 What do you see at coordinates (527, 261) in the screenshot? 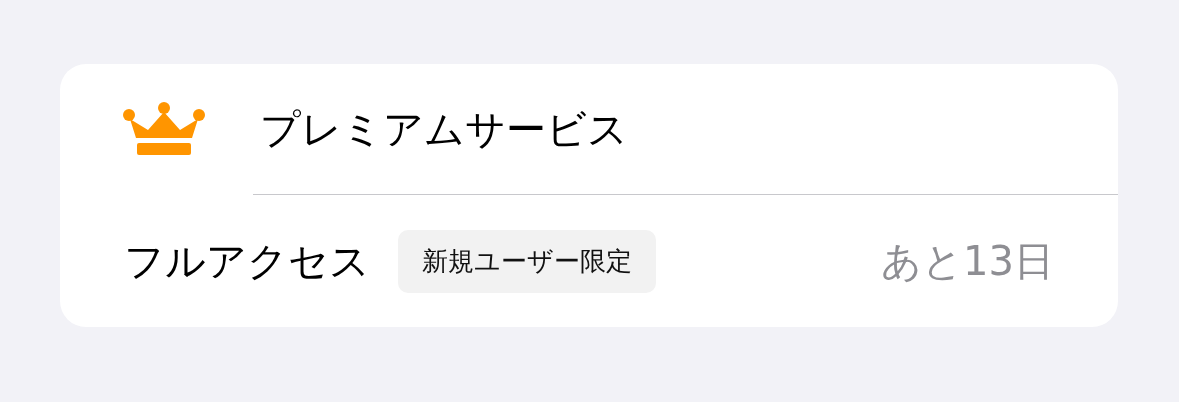
I see `new-user-badge: 新規ユーザー限定` at bounding box center [527, 261].